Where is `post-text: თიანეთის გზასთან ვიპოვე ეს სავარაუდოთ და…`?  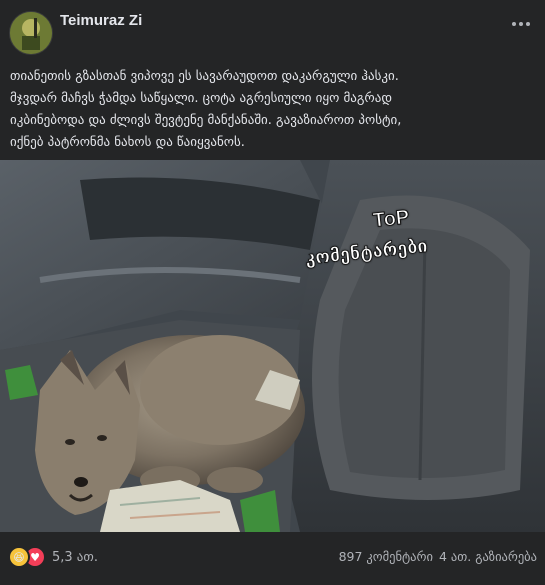
post-text: თიანეთის გზასთან ვიპოვე ეს სავარაუდოთ და… is located at coordinates (272, 110).